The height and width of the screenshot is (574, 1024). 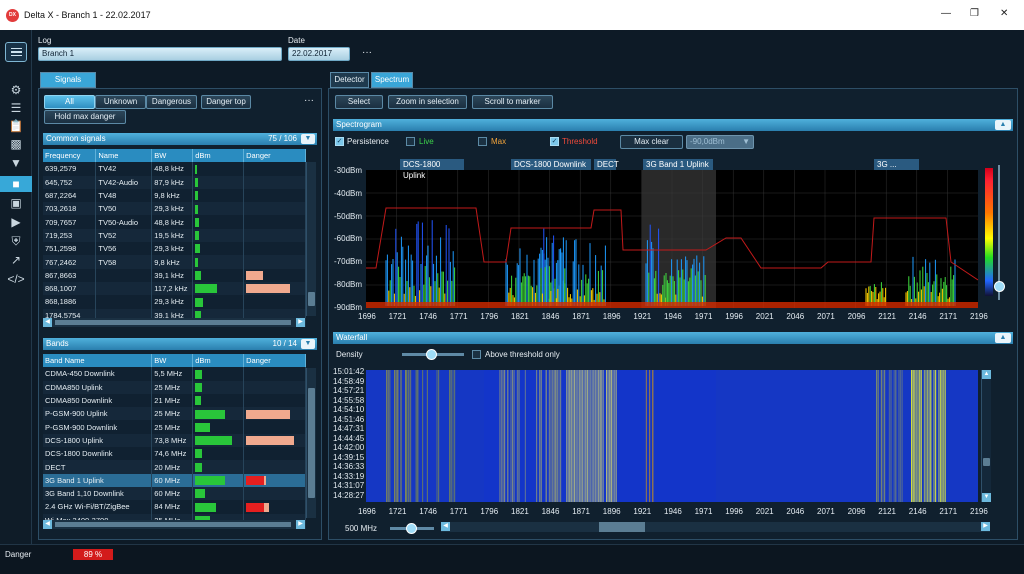 What do you see at coordinates (974, 13) in the screenshot?
I see `maximize-icon: ❐` at bounding box center [974, 13].